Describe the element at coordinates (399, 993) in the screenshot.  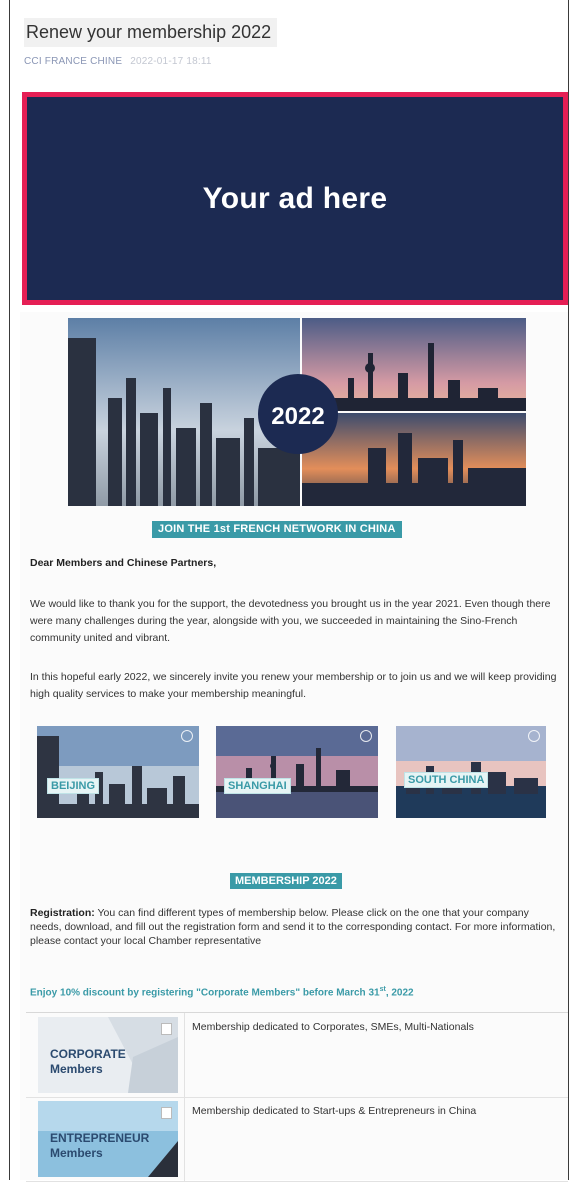
I see `discount-tail: , 2022` at that location.